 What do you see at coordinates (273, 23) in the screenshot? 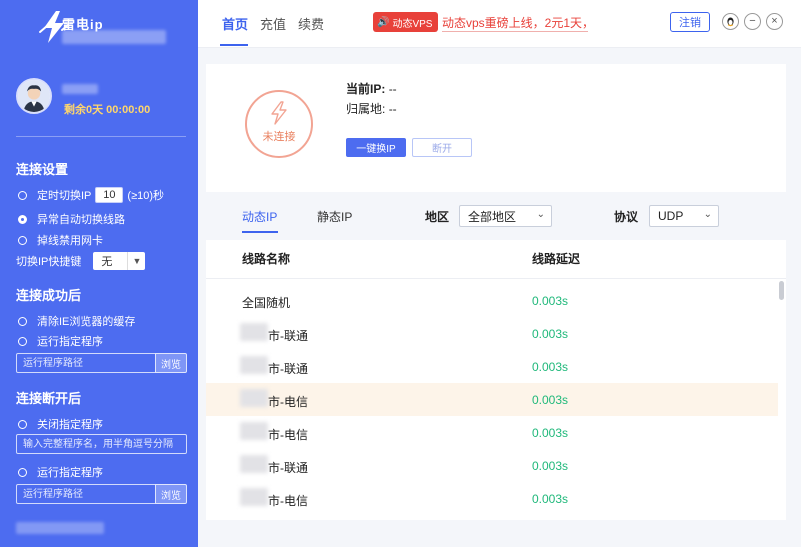
I see `tab-recharge: 充值` at bounding box center [273, 23].